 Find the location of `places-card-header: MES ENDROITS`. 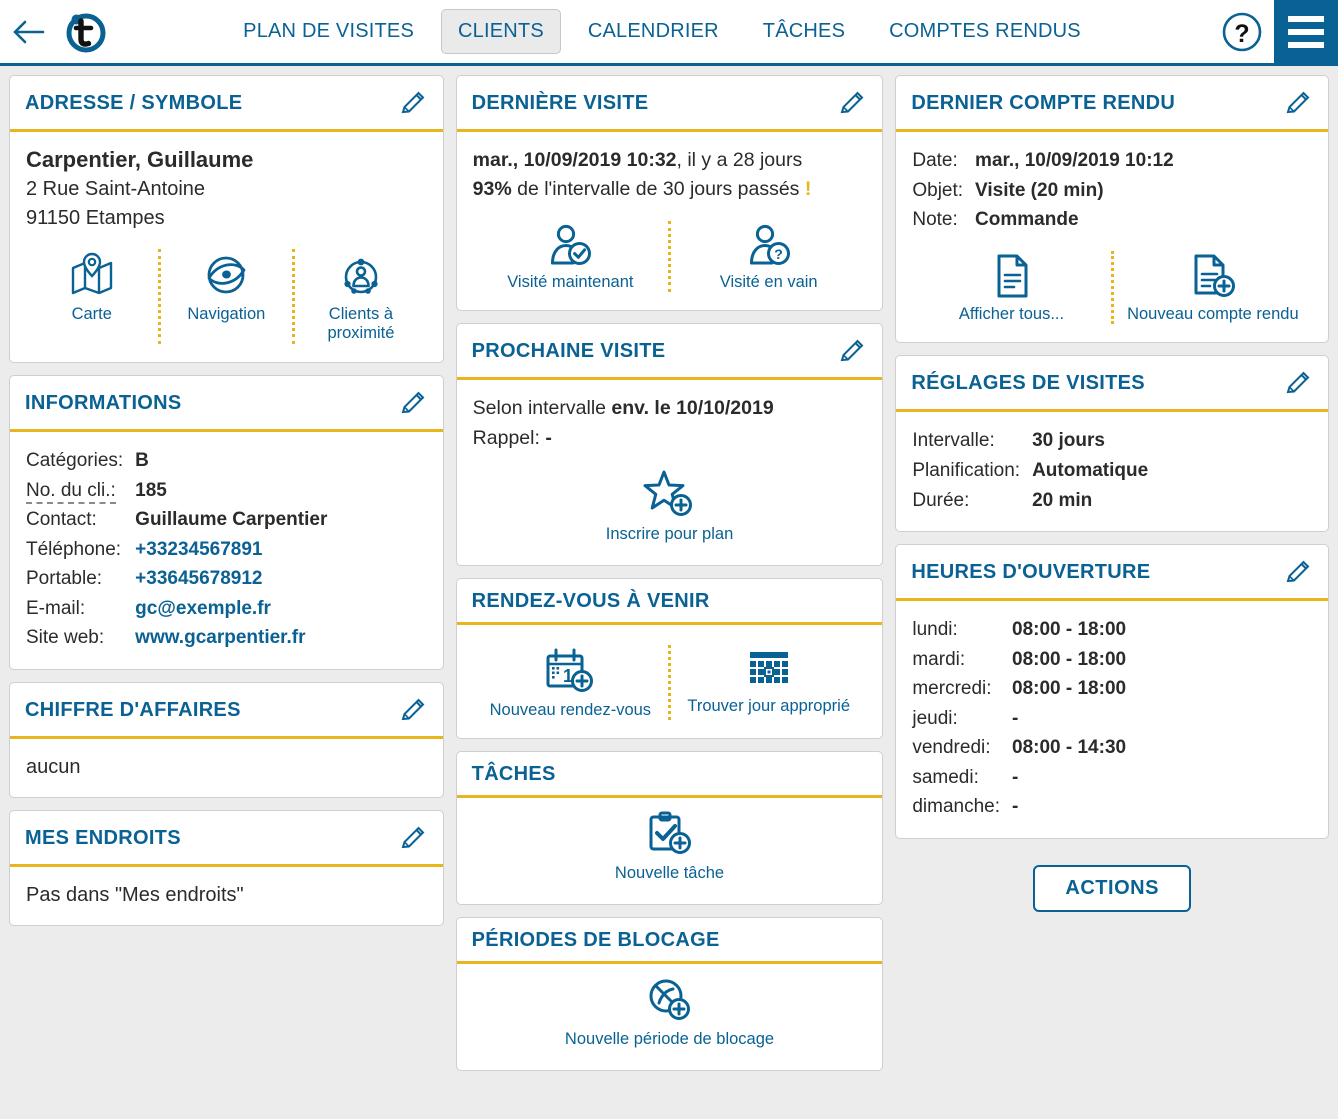

places-card-header: MES ENDROITS is located at coordinates (226, 839).